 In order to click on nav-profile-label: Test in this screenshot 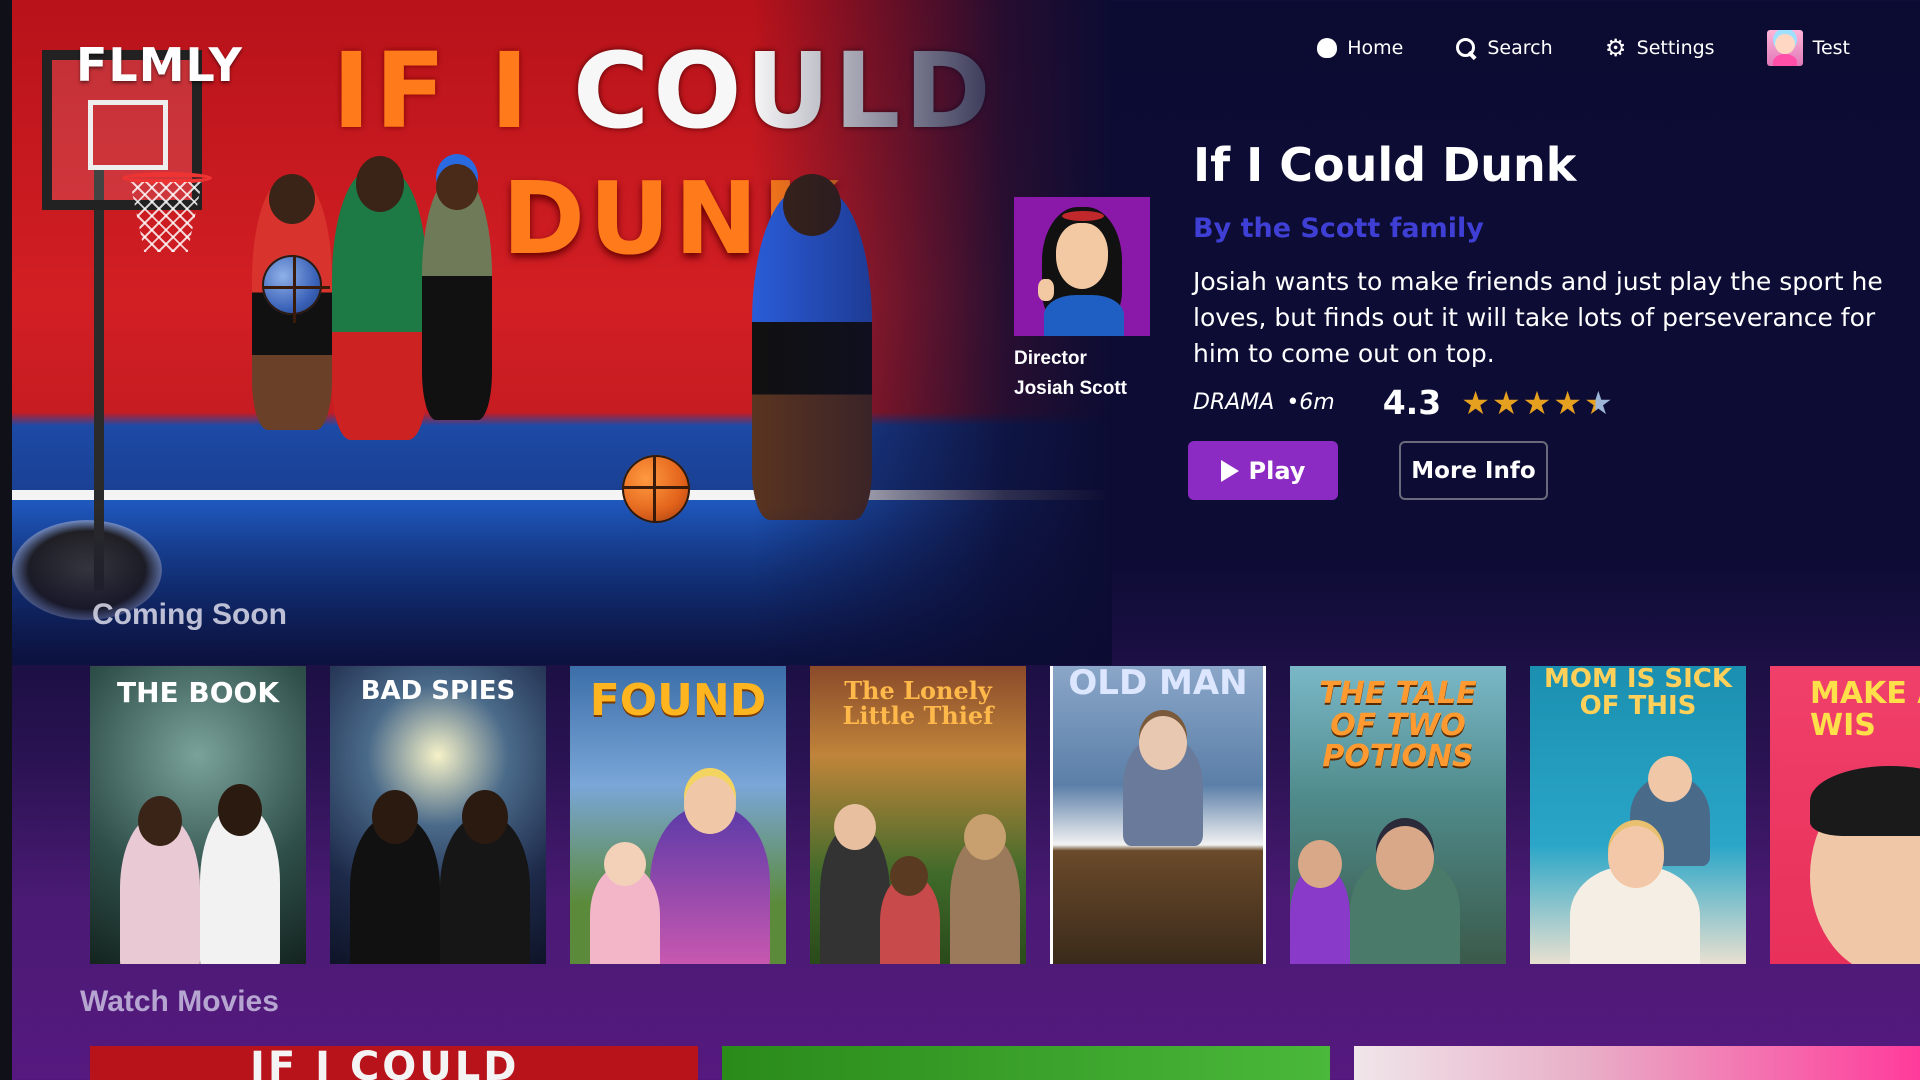, I will do `click(1831, 48)`.